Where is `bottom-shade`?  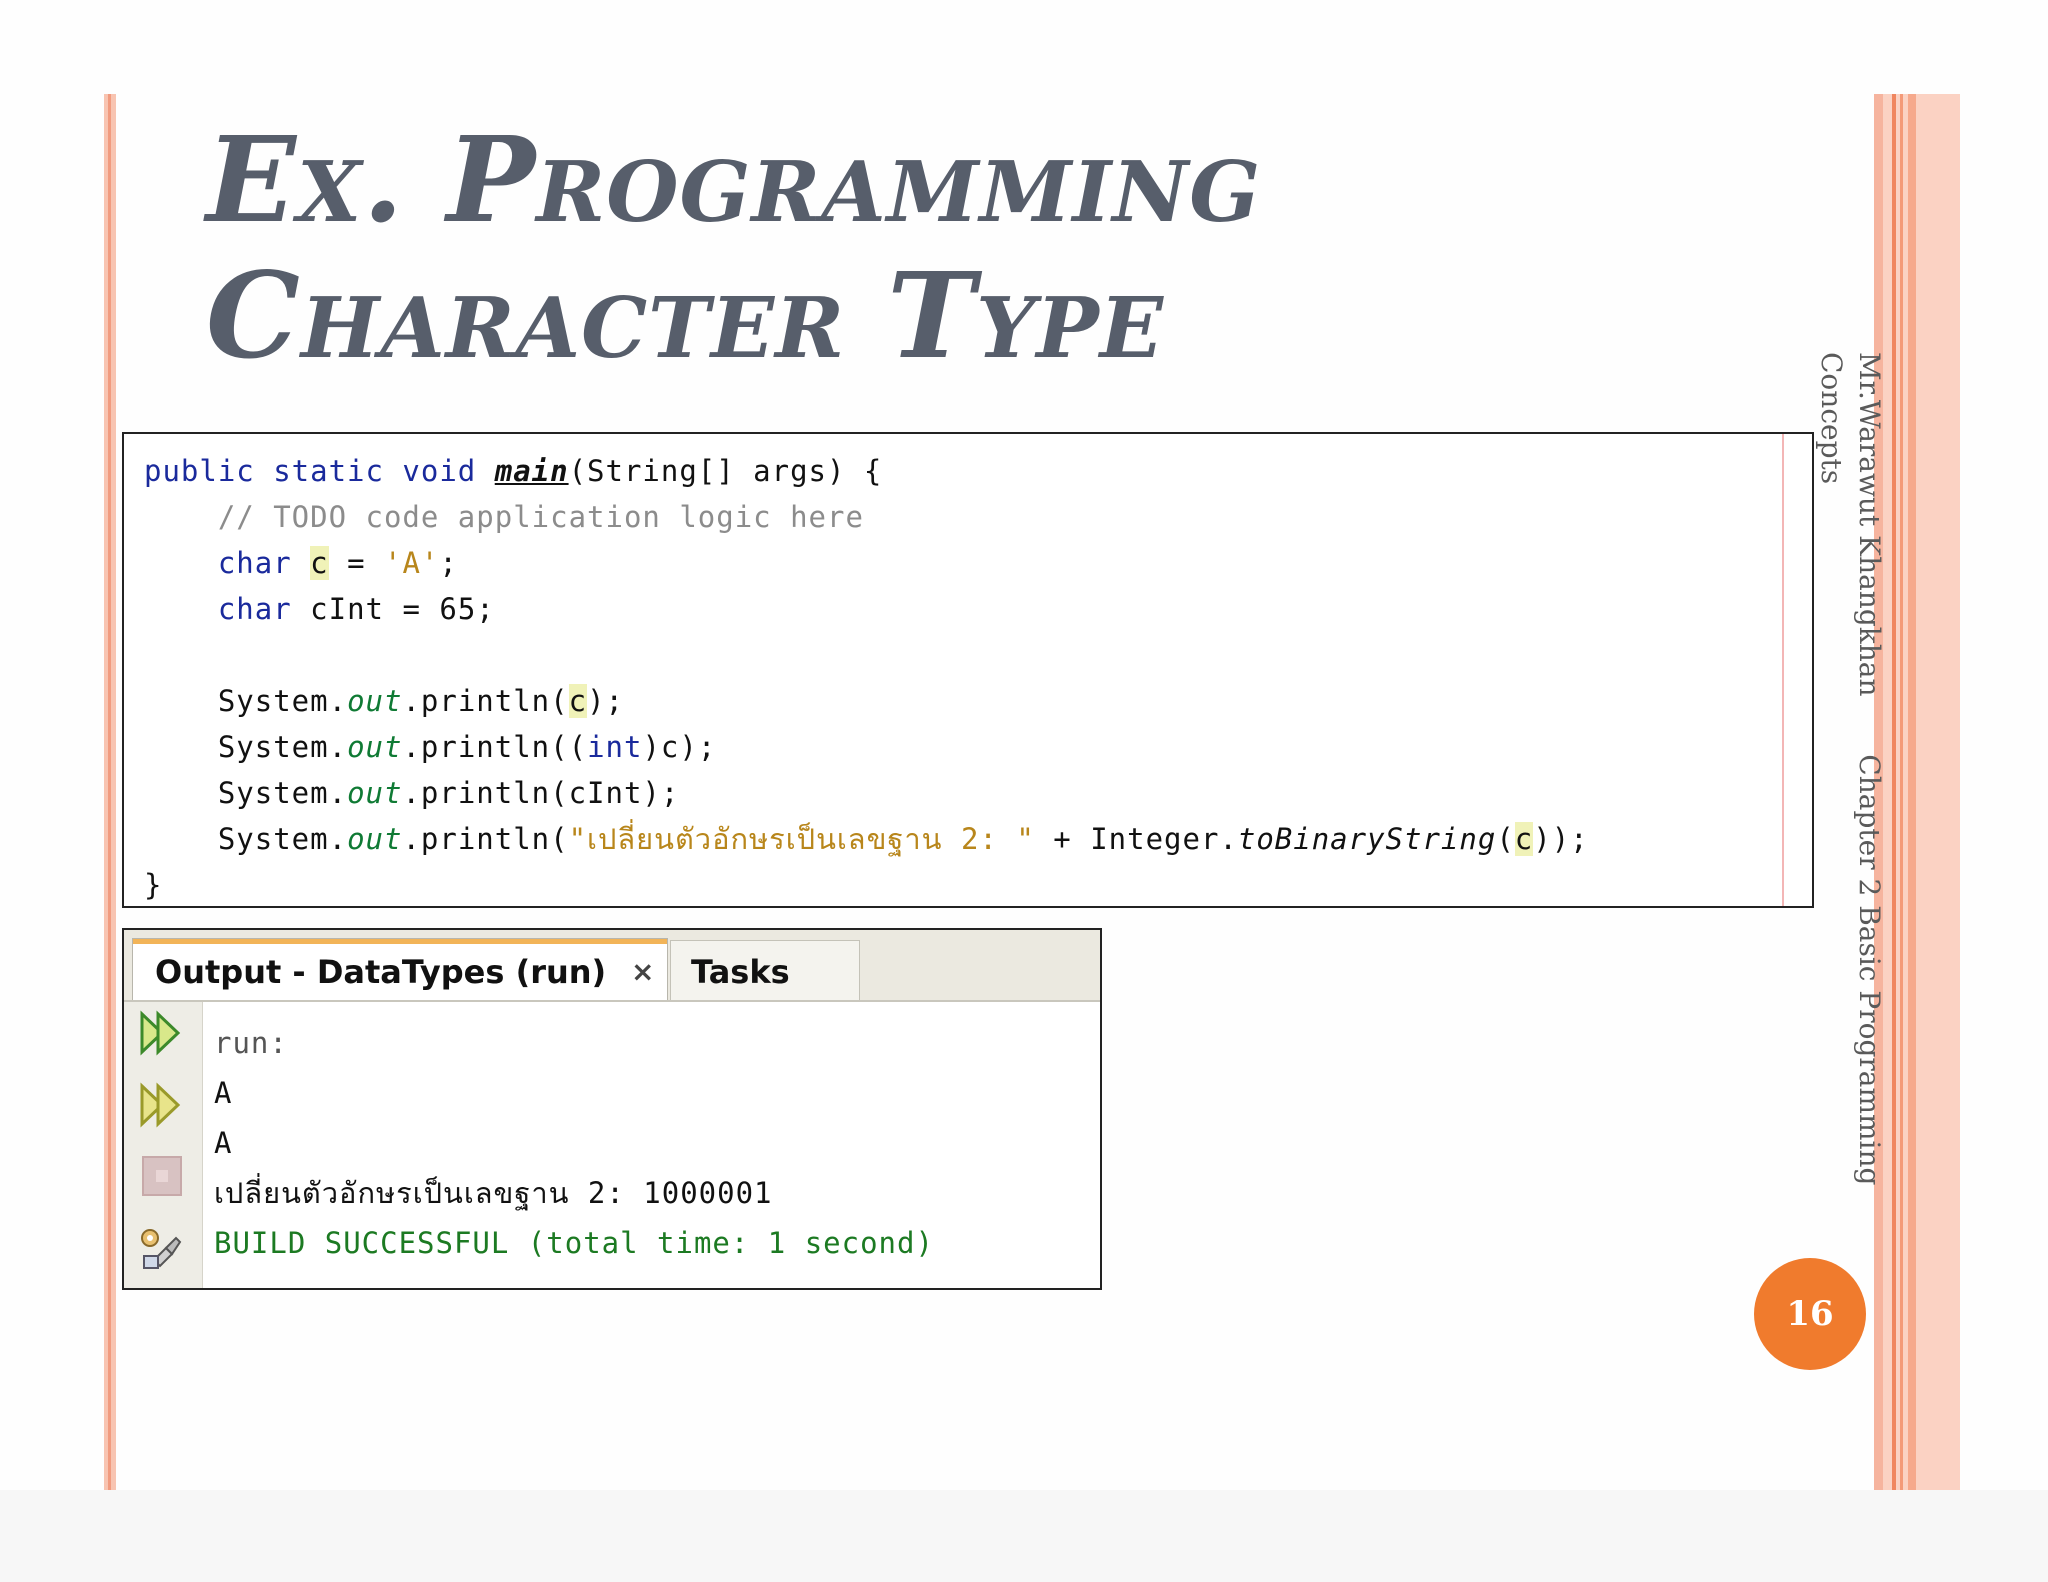 bottom-shade is located at coordinates (1024, 1536).